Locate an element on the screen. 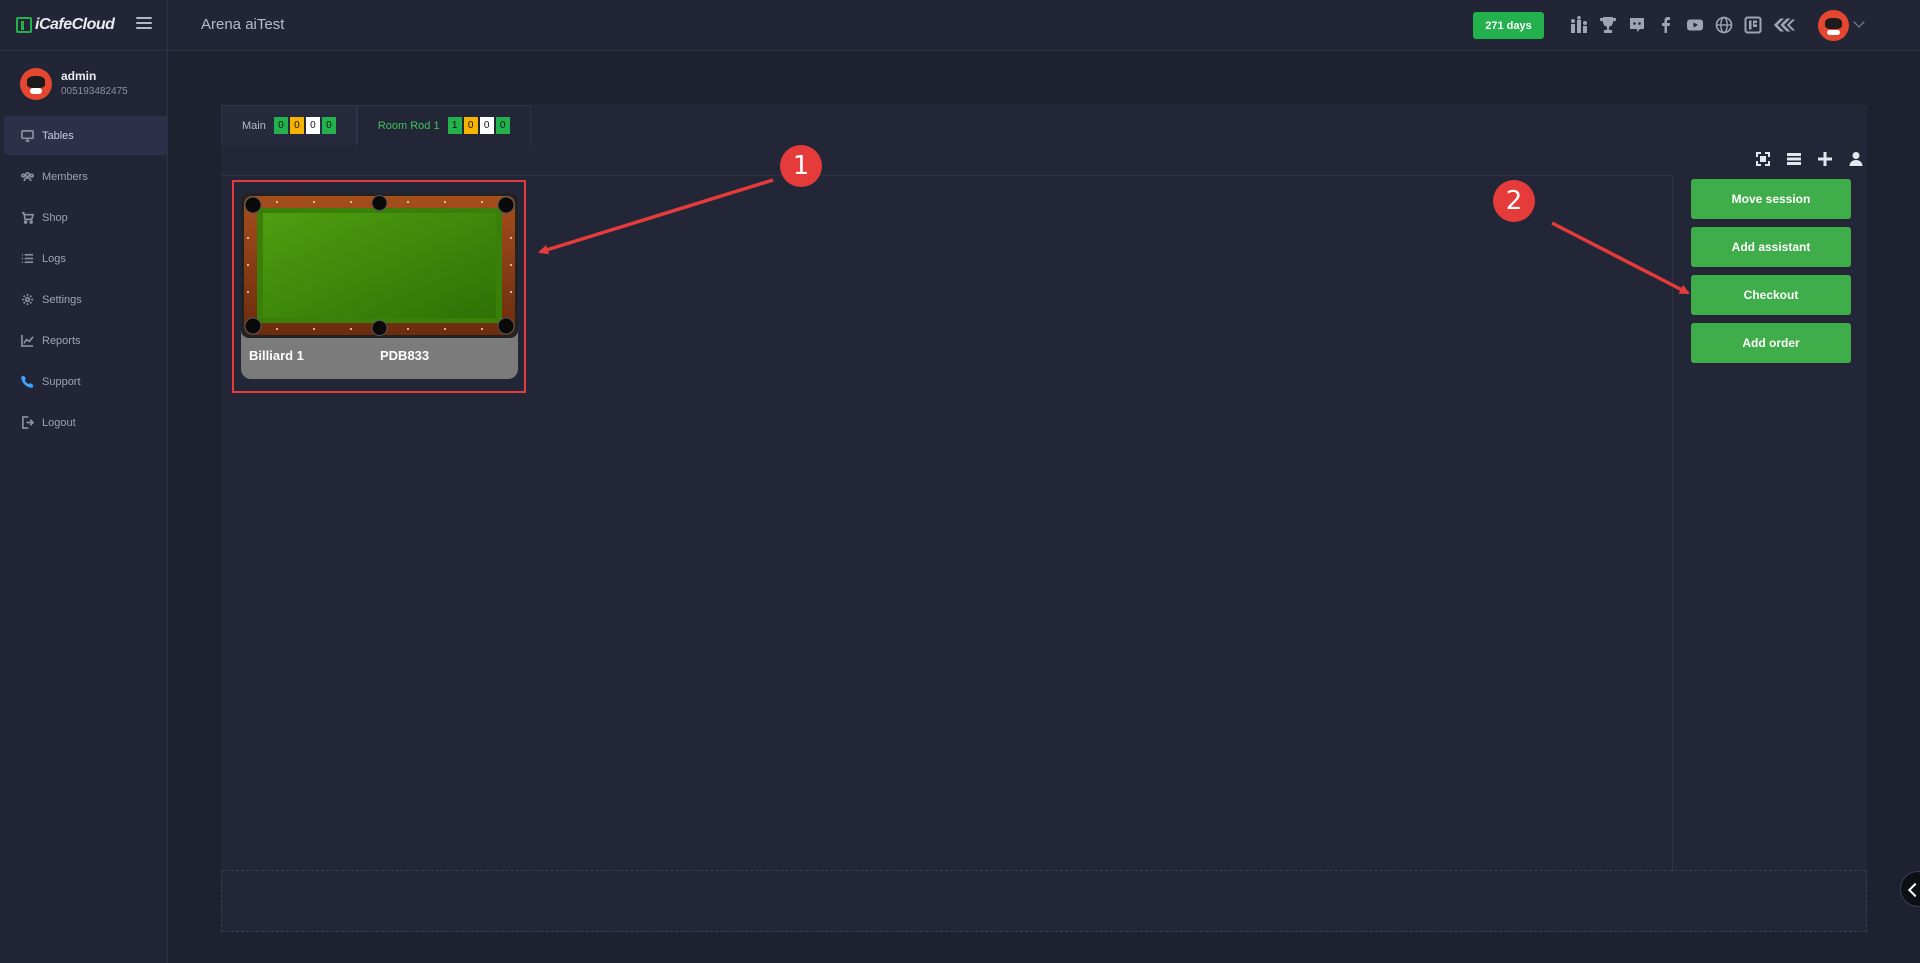 The image size is (1920, 963). chevron-down-icon is located at coordinates (1859, 22).